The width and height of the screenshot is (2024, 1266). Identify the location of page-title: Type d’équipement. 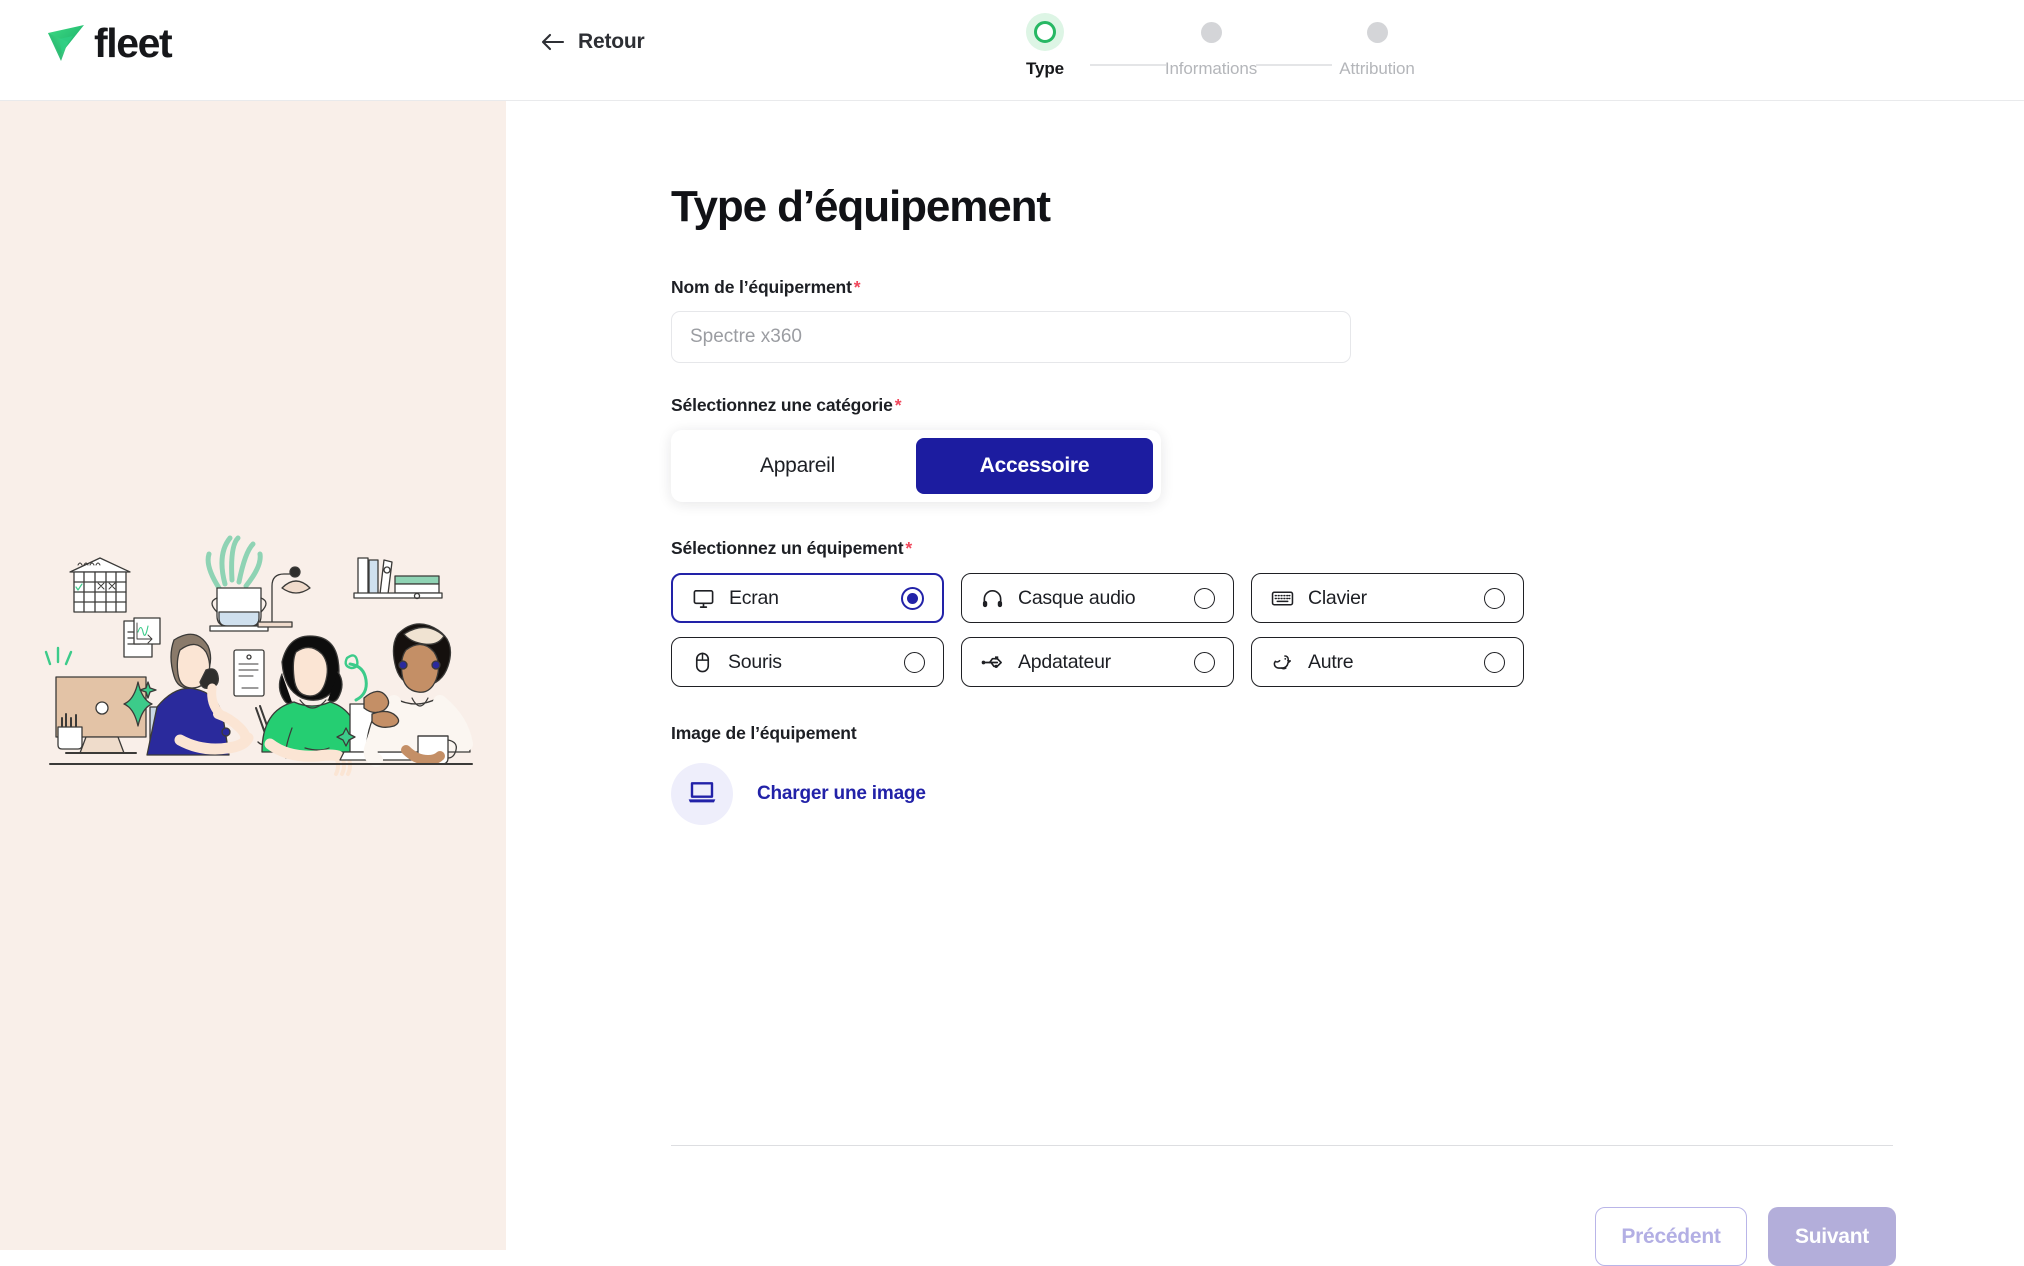
(861, 206).